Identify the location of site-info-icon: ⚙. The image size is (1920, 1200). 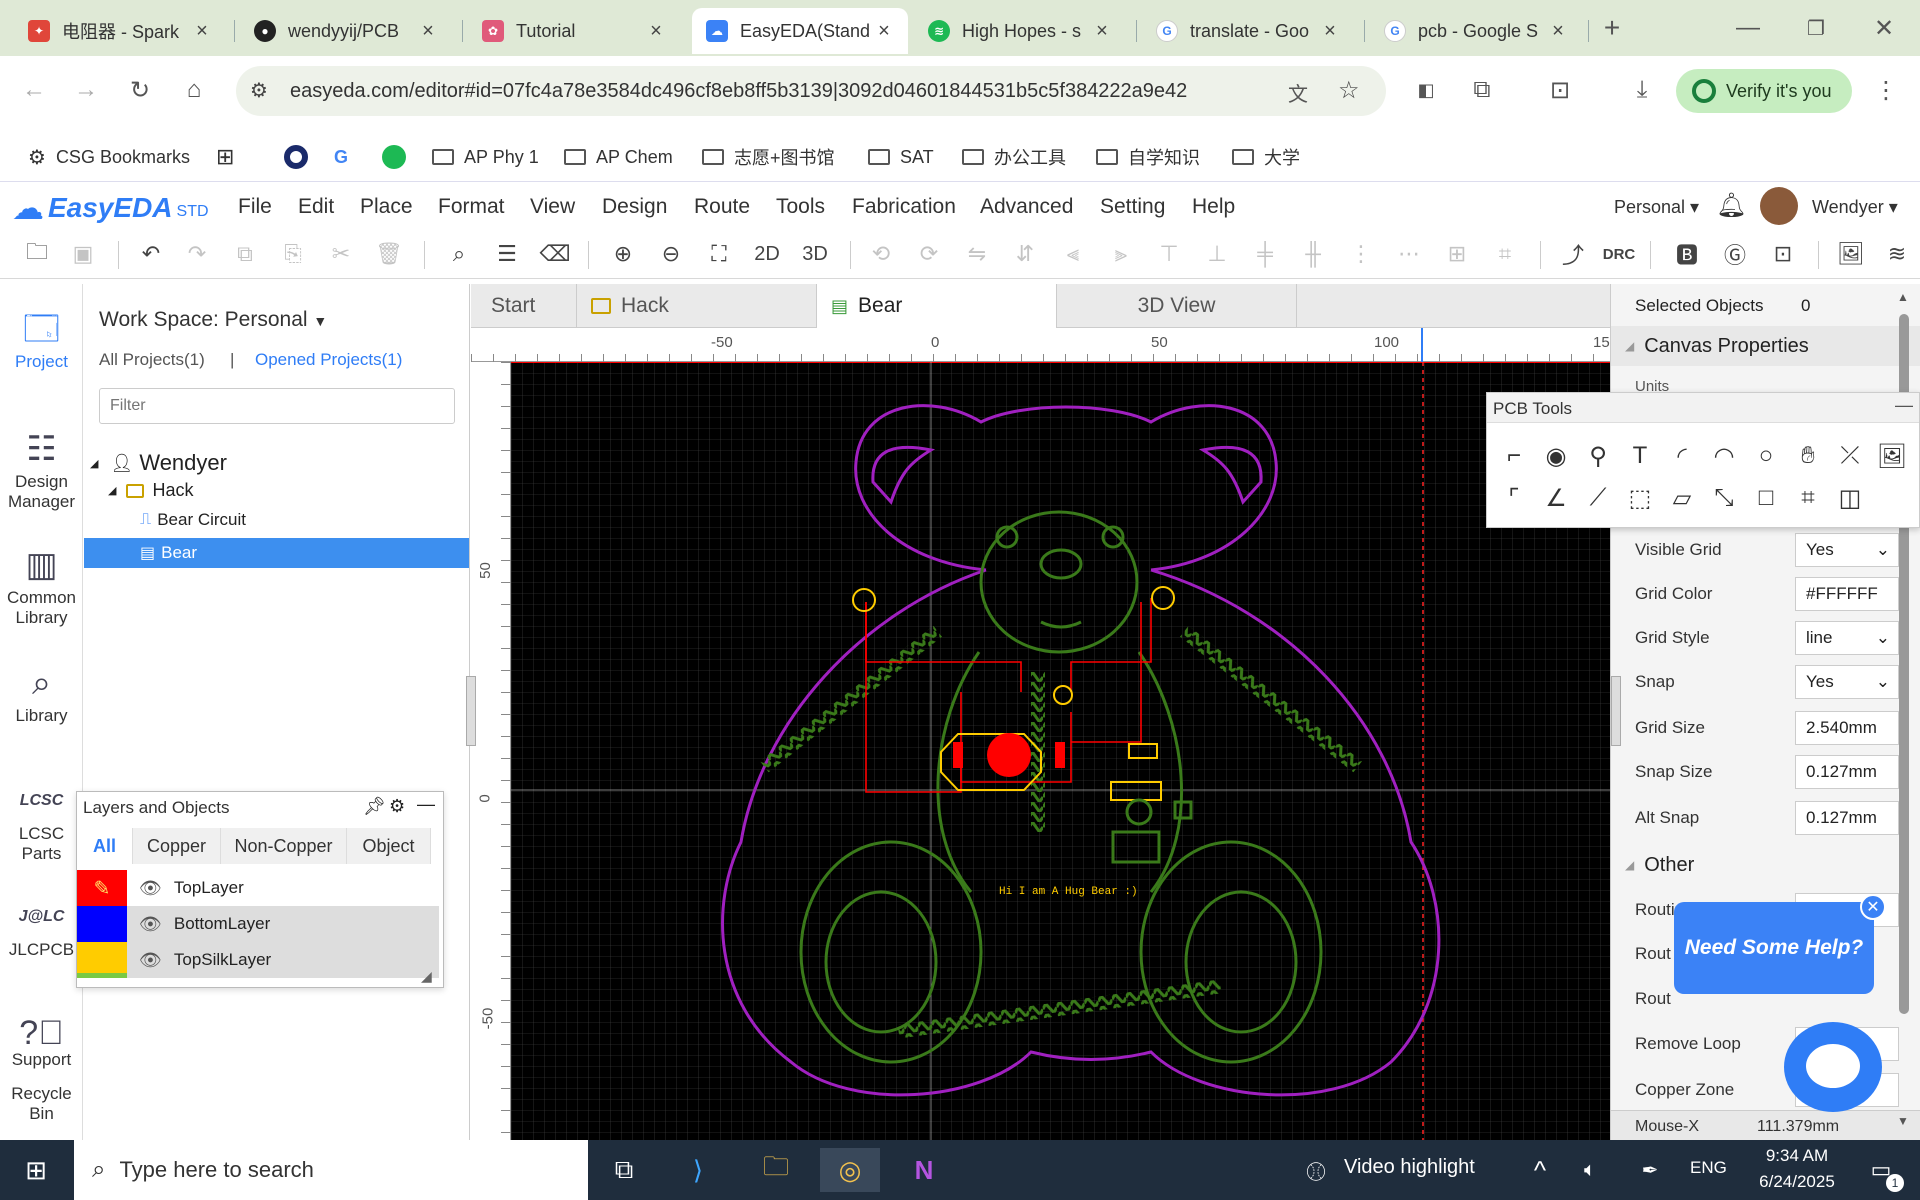
(259, 90).